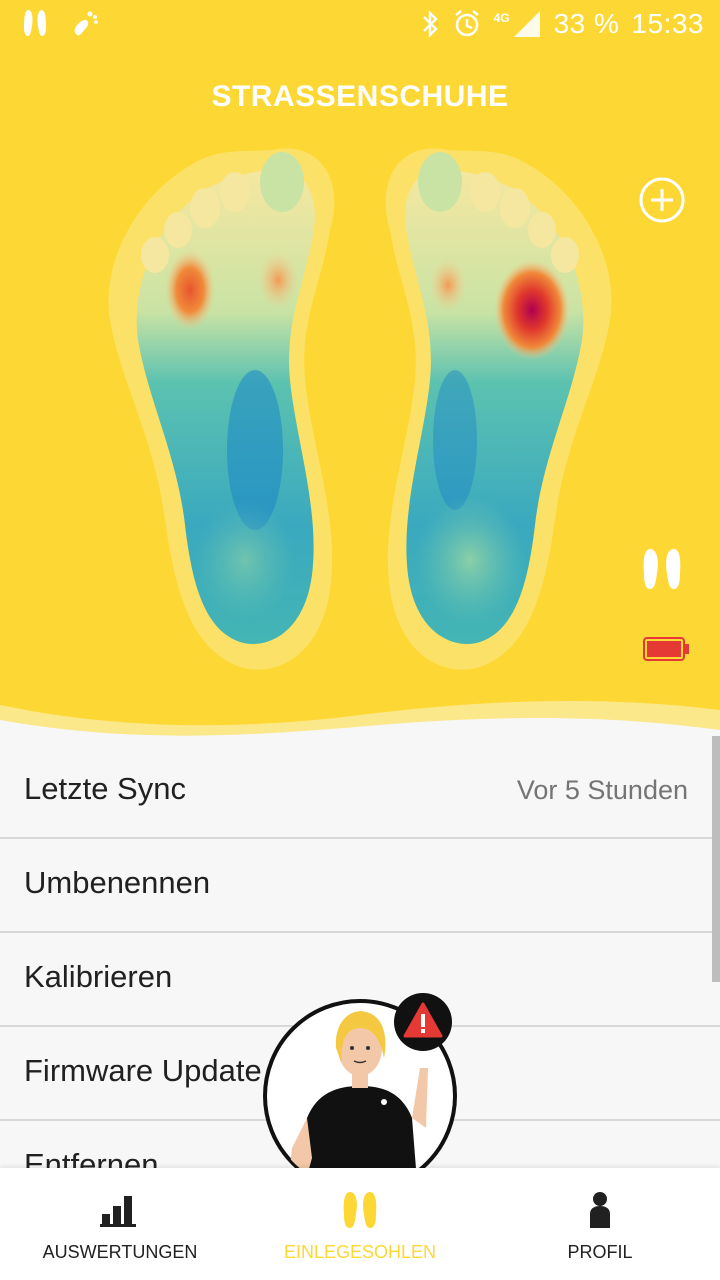 The width and height of the screenshot is (720, 1280). Describe the element at coordinates (716, 859) in the screenshot. I see `scrollbar` at that location.